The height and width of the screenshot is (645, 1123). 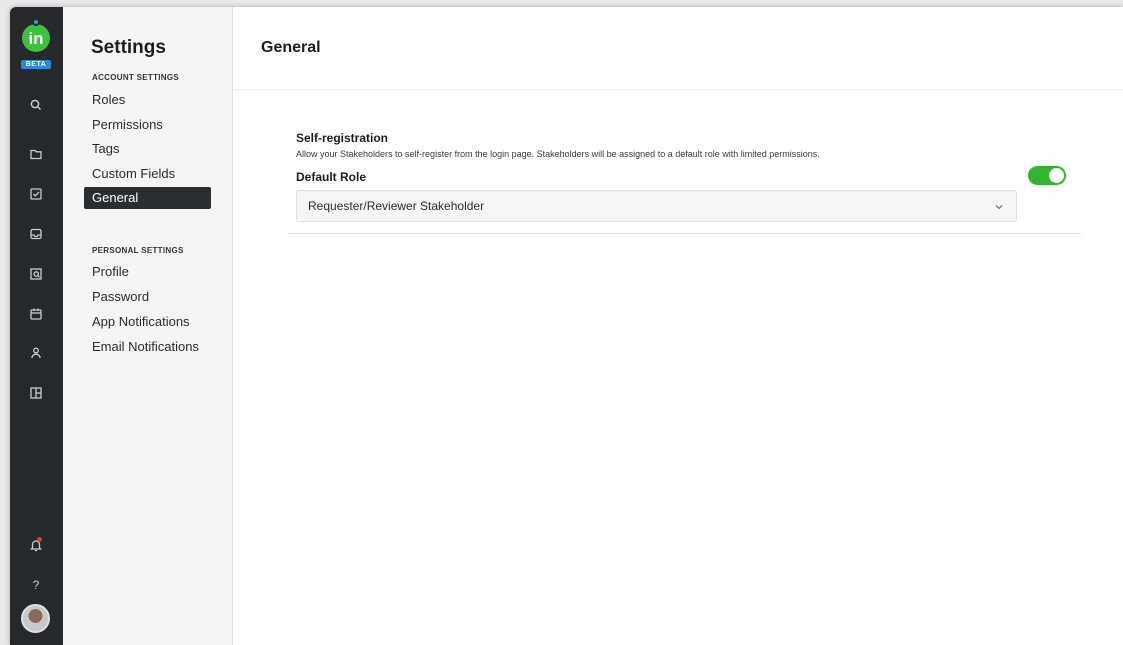 I want to click on self-registration-toggle, so click(x=1047, y=175).